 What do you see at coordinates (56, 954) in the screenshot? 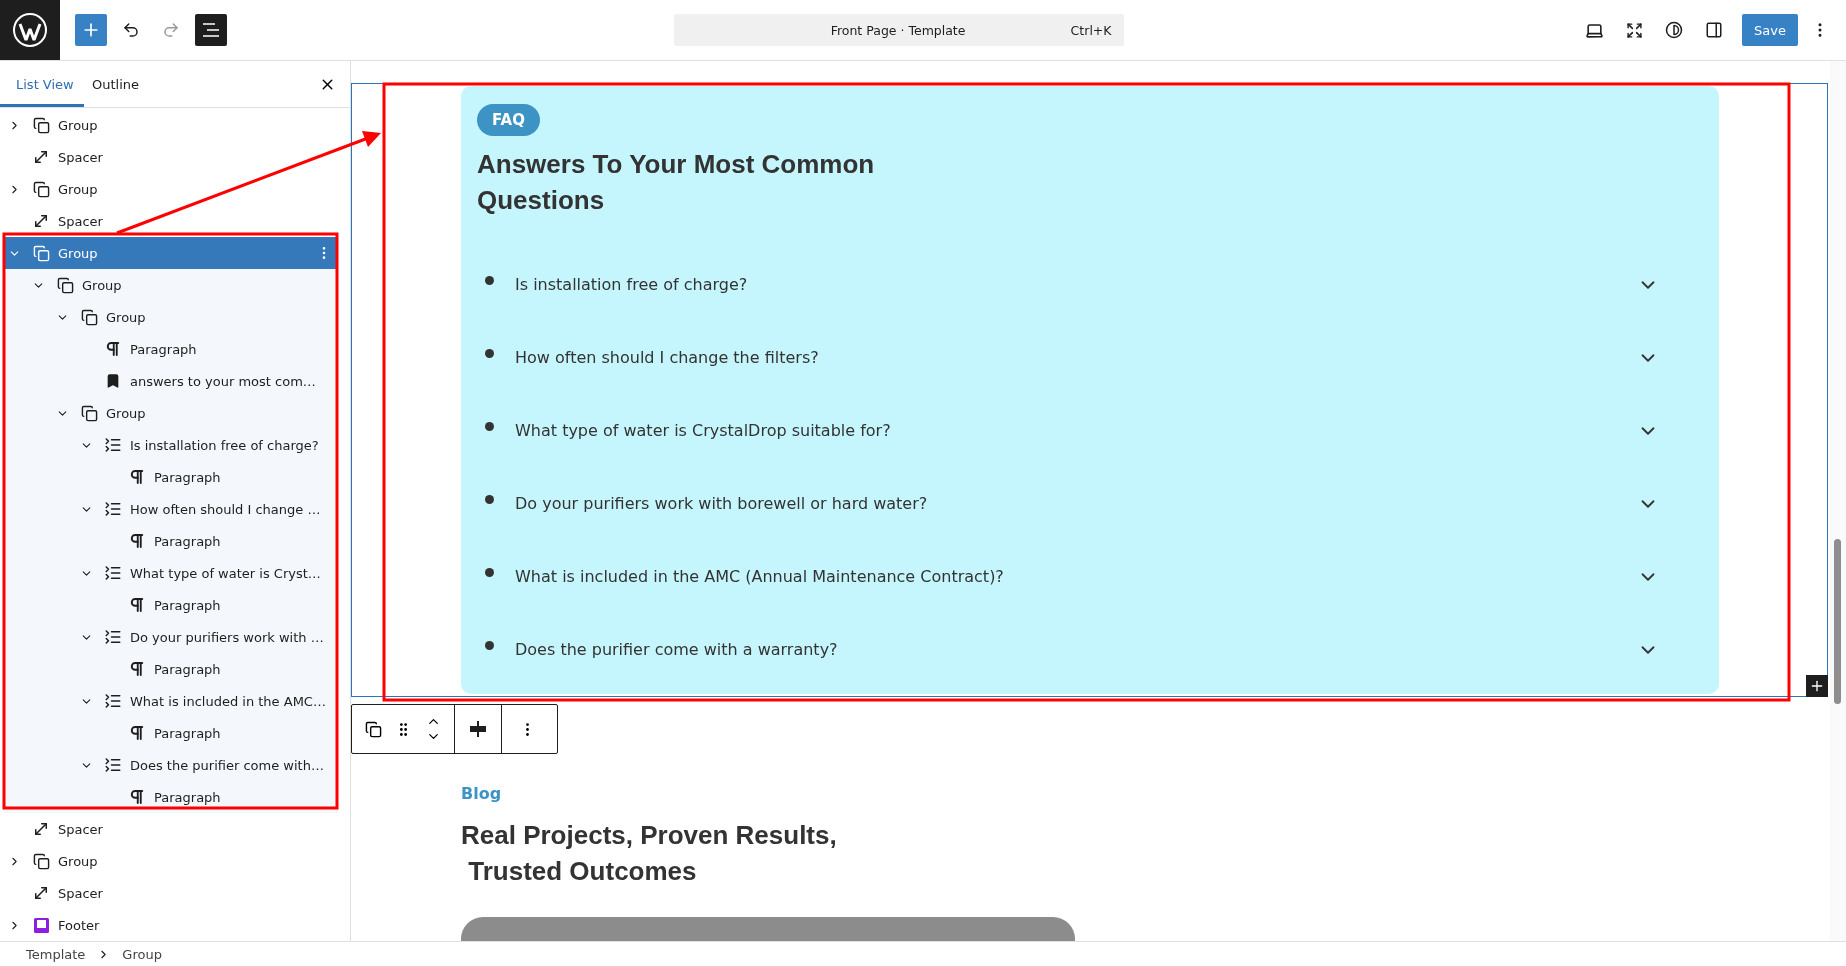
I see `breadcrumb-link: Template` at bounding box center [56, 954].